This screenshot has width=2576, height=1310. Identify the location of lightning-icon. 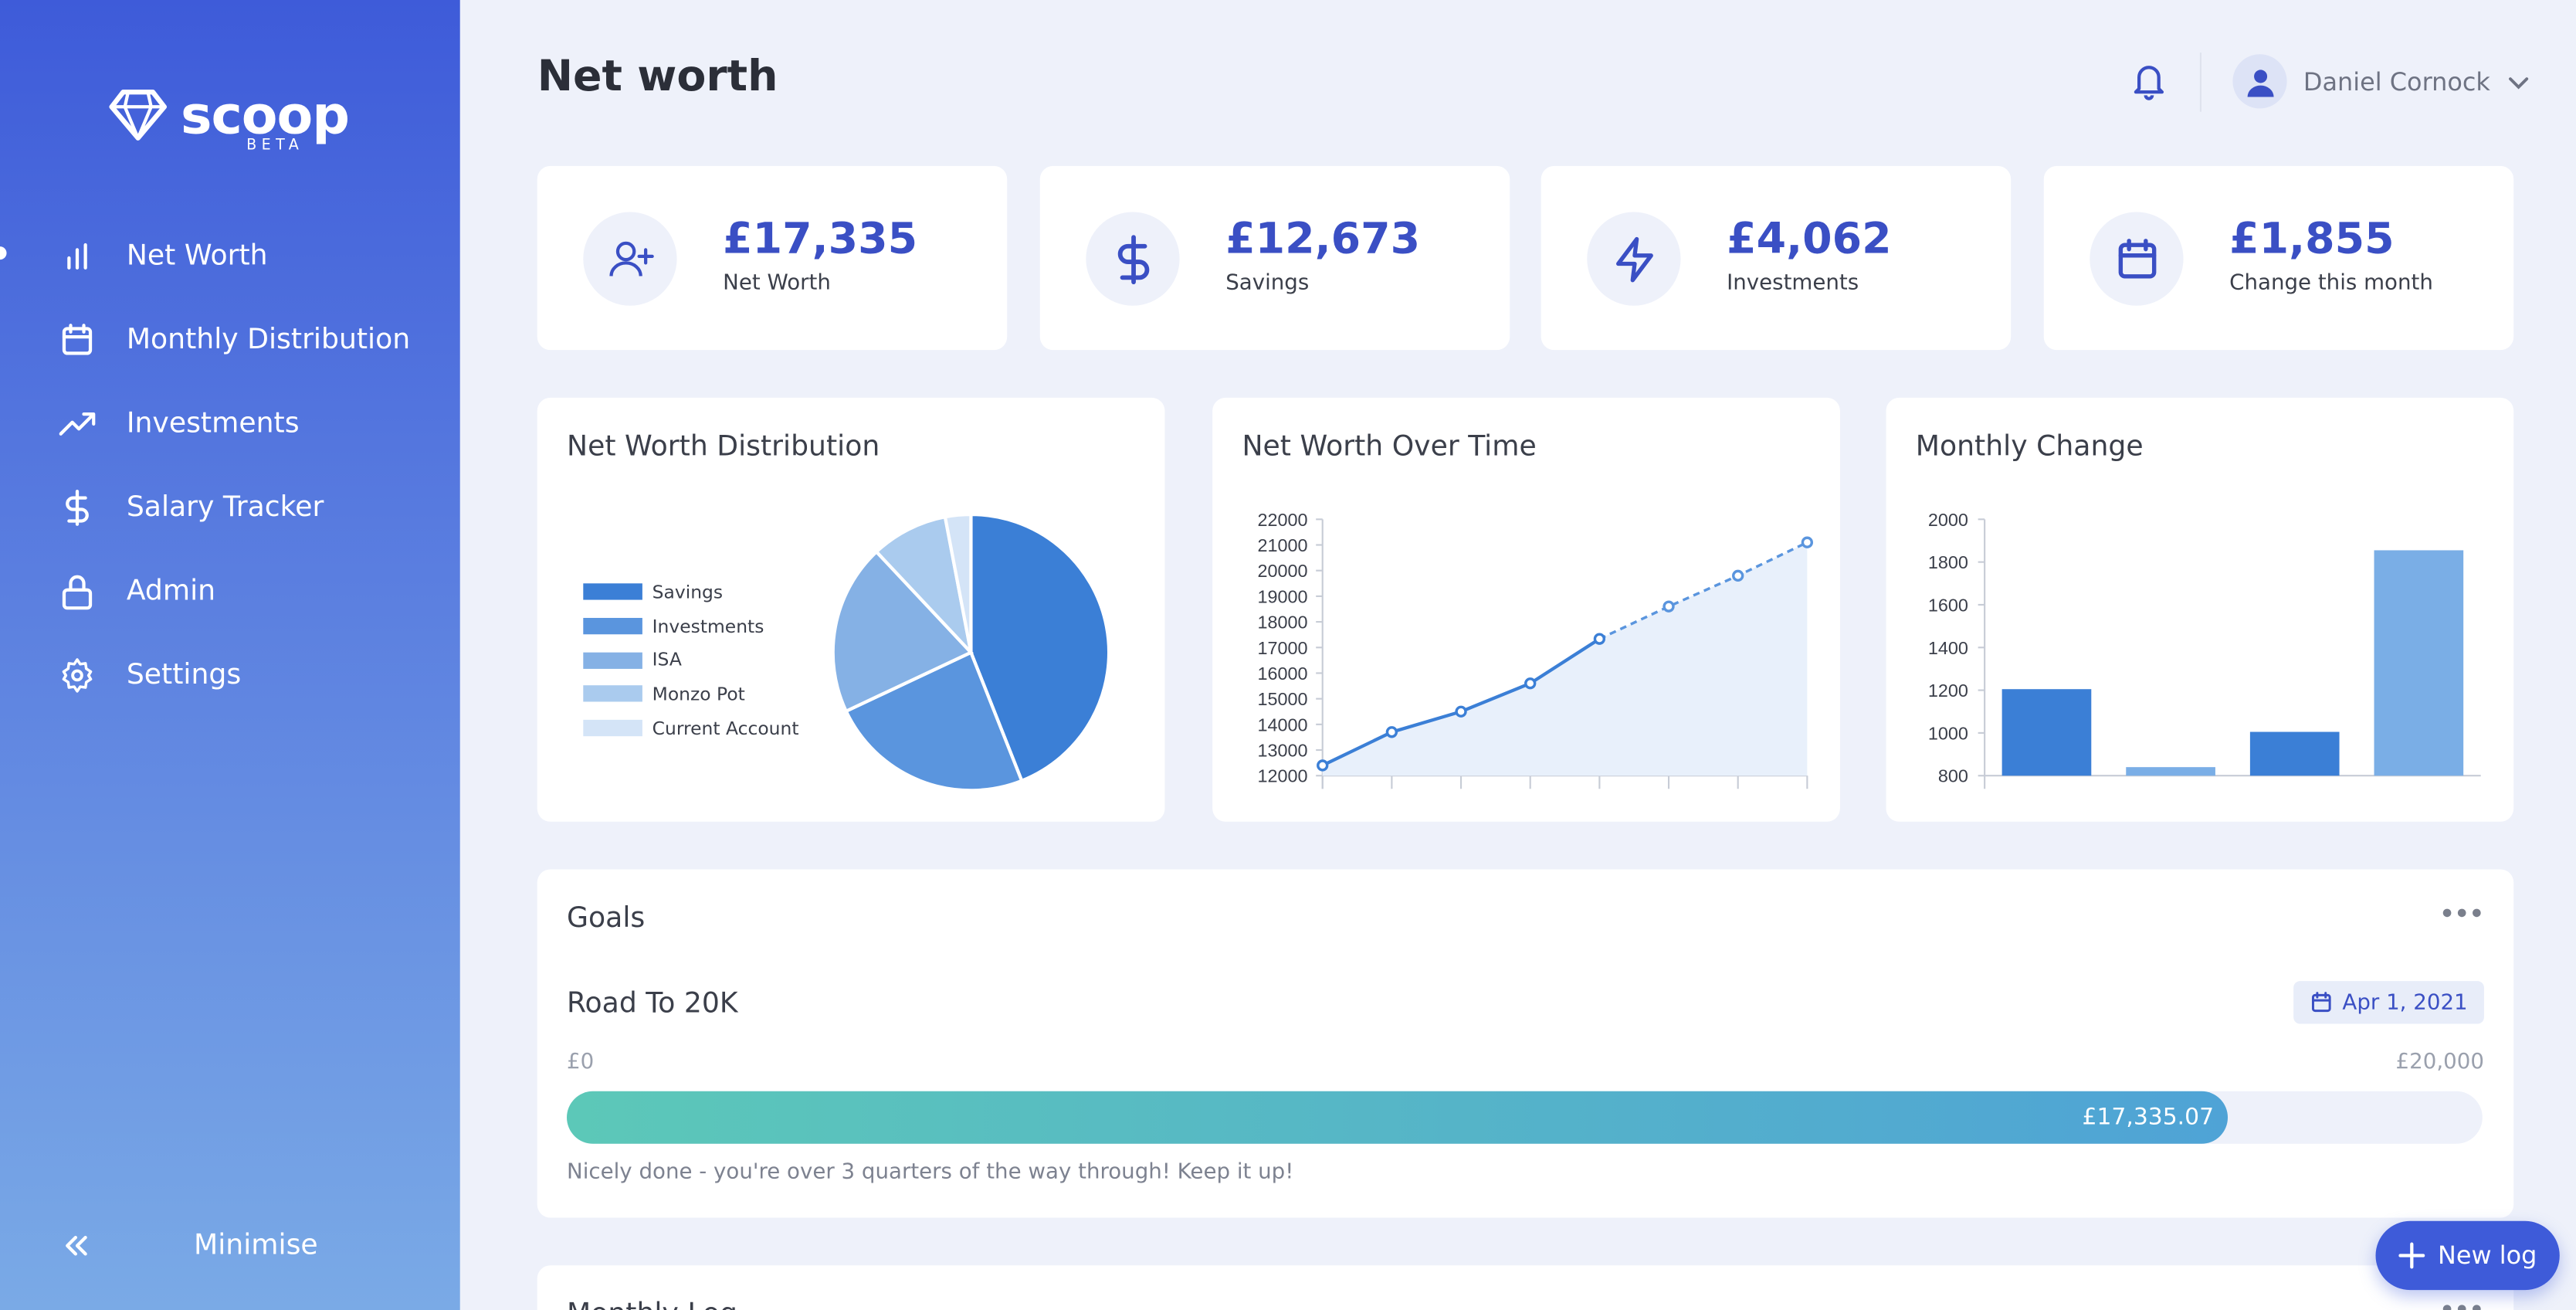
(1634, 259).